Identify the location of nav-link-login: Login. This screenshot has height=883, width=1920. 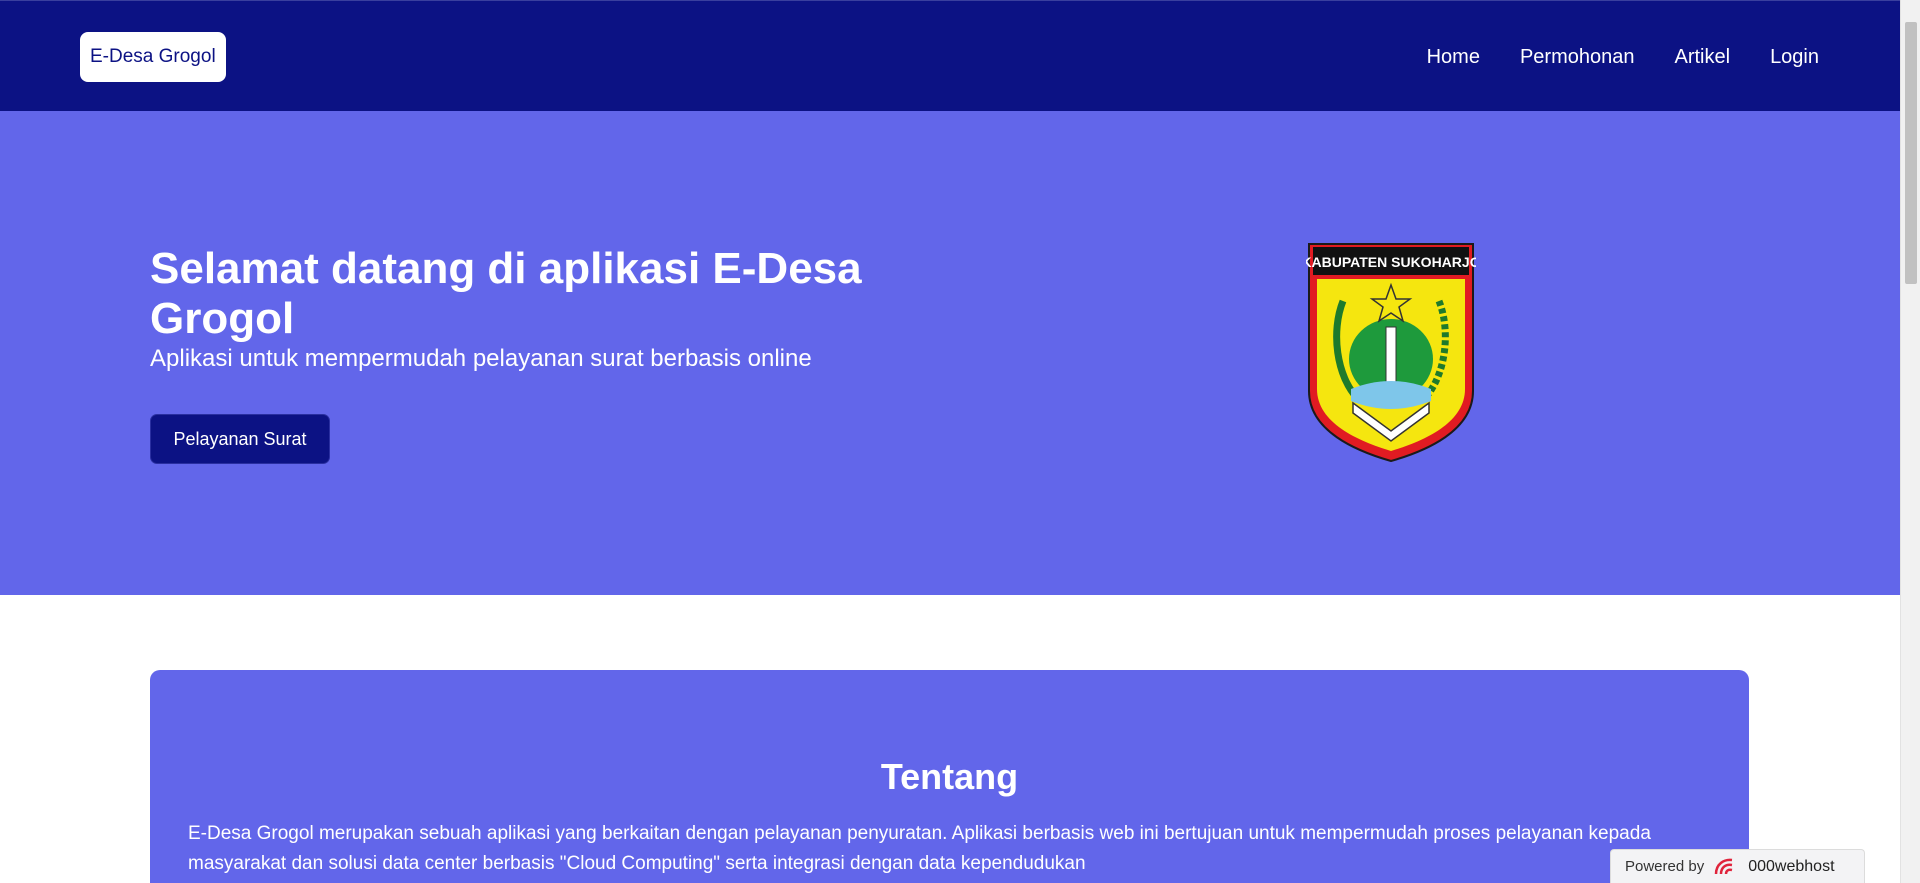
(1794, 57).